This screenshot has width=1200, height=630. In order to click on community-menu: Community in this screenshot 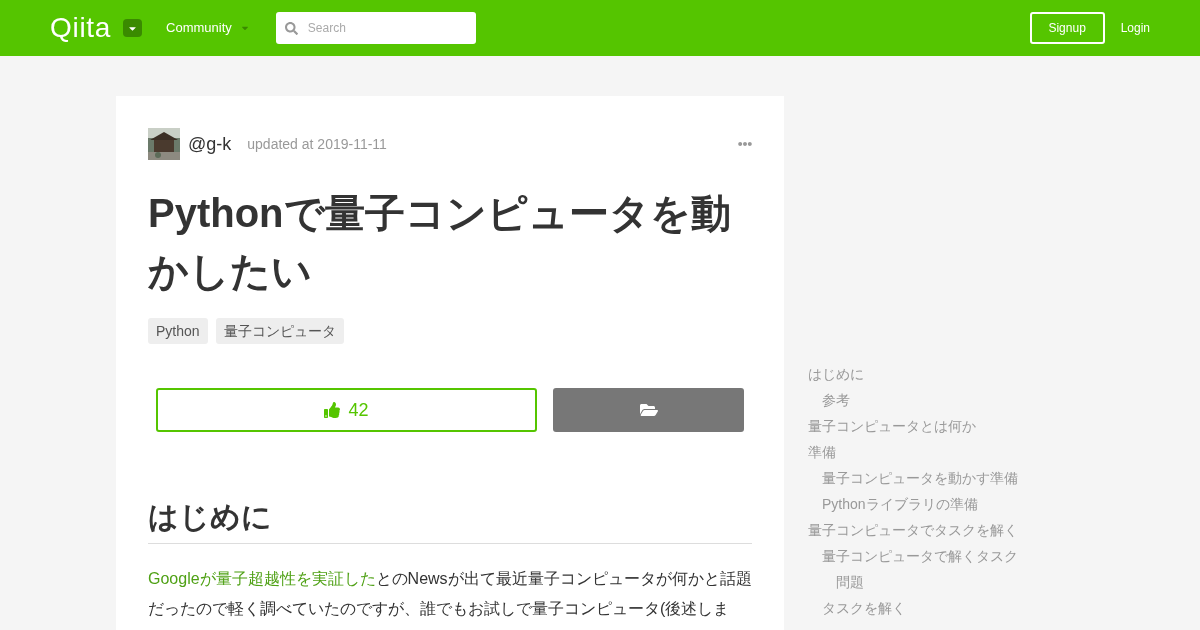, I will do `click(208, 28)`.